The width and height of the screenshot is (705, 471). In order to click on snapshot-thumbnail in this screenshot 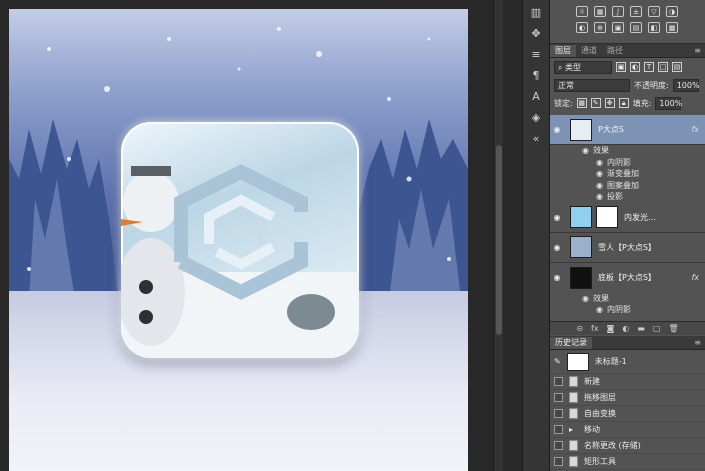, I will do `click(577, 361)`.